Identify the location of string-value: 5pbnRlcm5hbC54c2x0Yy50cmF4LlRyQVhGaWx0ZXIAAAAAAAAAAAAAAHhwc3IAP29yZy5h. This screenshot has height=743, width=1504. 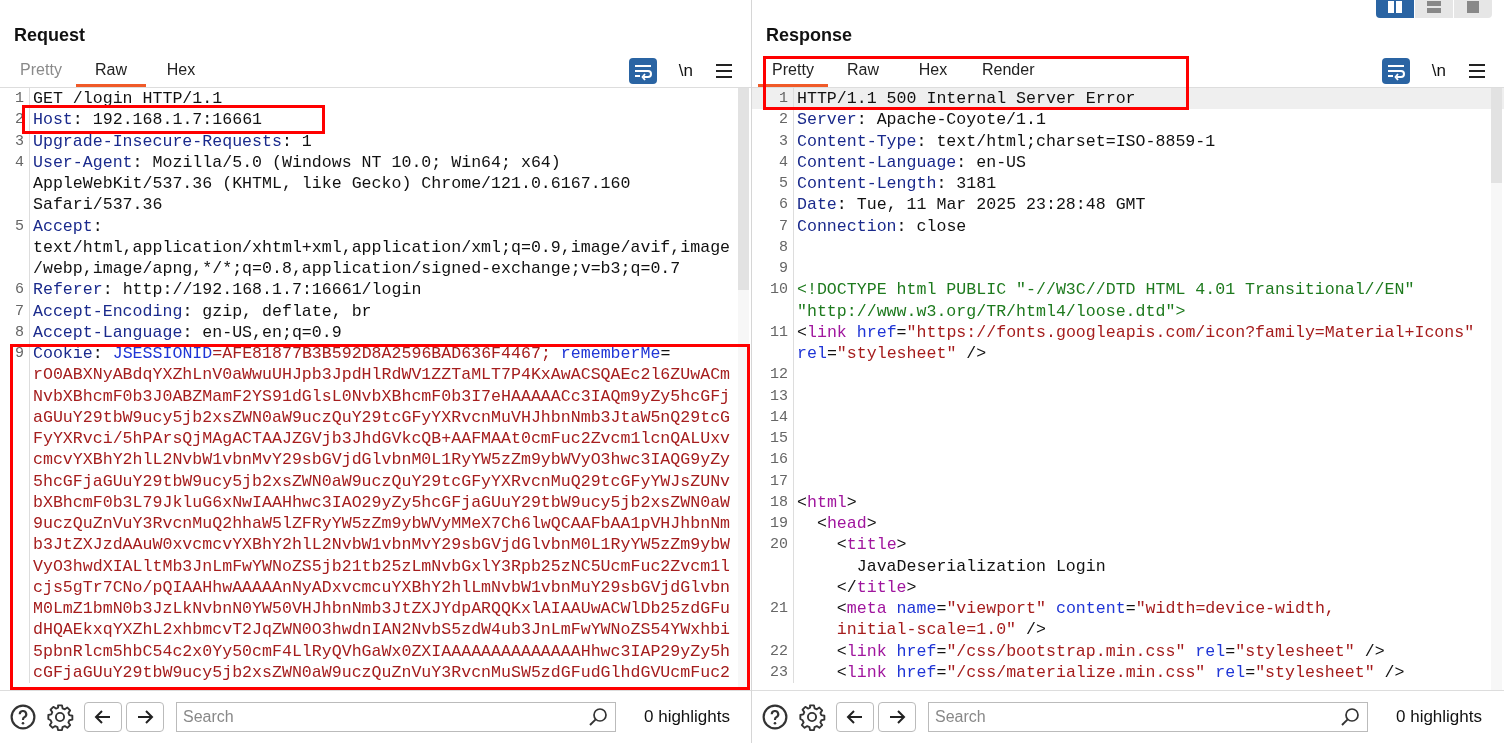
(382, 651).